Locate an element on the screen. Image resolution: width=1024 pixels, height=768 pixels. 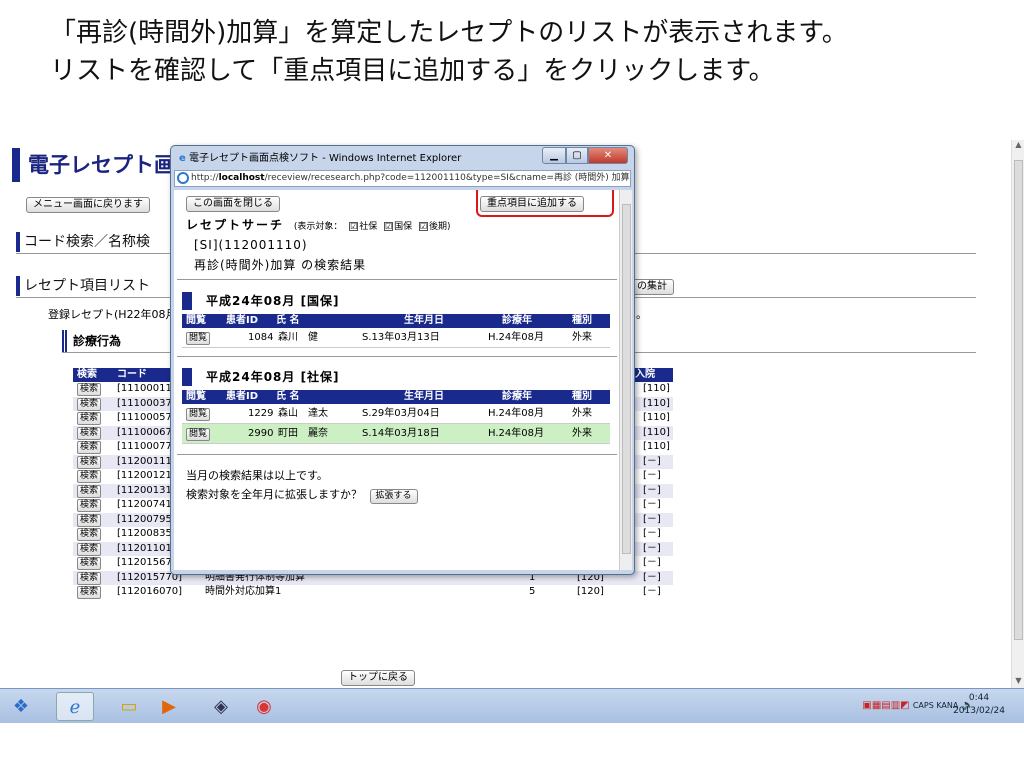
app-icon: ◈ is located at coordinates (221, 706).